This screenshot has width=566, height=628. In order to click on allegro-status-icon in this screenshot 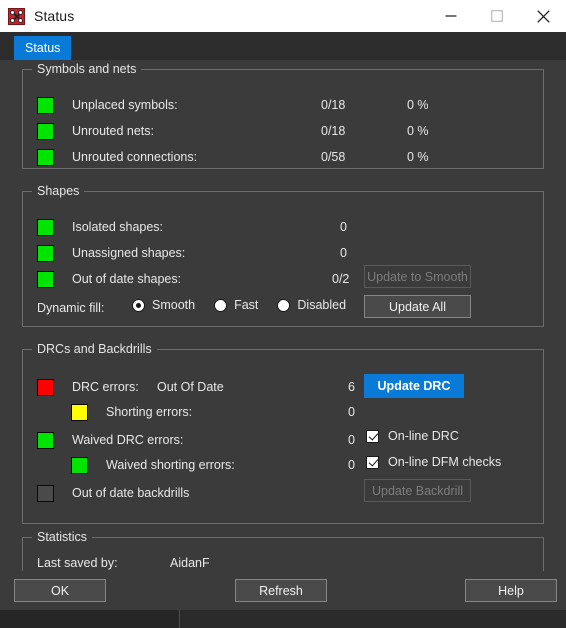, I will do `click(16, 16)`.